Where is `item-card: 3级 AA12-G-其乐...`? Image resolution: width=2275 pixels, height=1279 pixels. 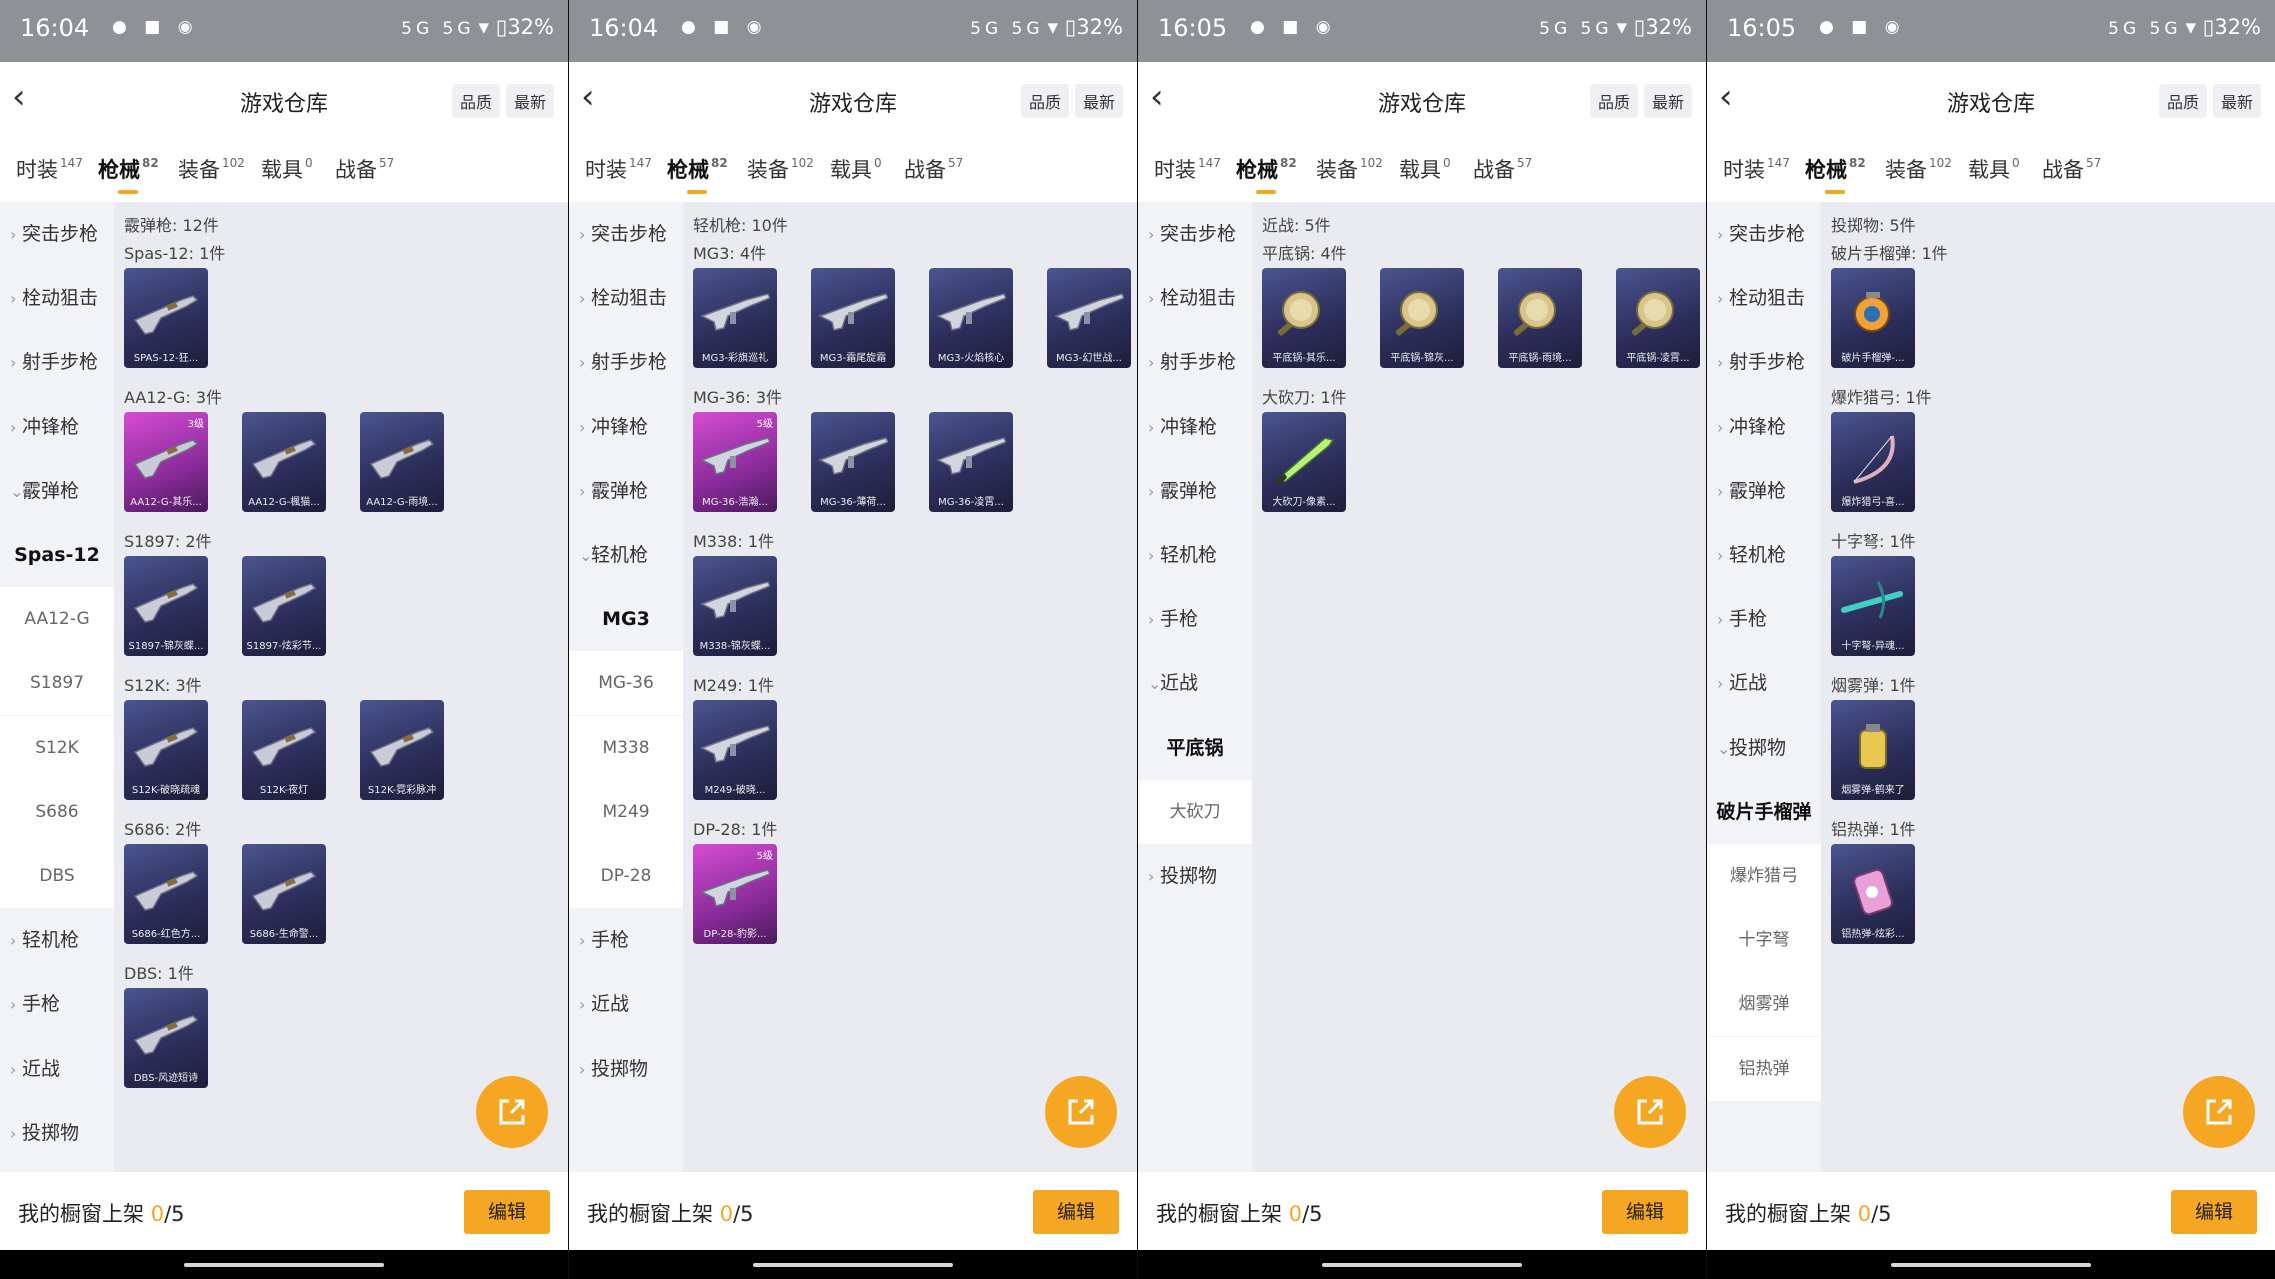
item-card: 3级 AA12-G-其乐... is located at coordinates (166, 462).